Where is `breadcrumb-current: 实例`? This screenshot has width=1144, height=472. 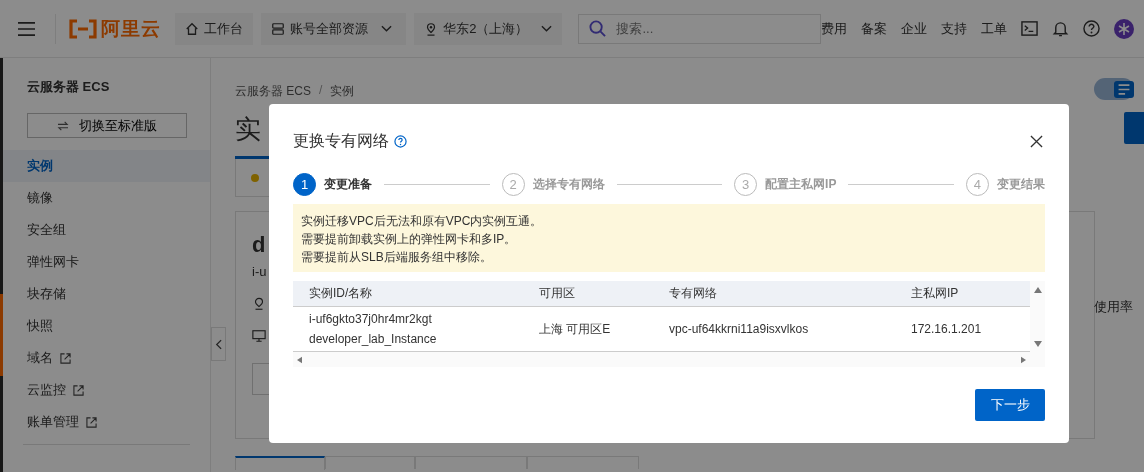 breadcrumb-current: 实例 is located at coordinates (342, 91).